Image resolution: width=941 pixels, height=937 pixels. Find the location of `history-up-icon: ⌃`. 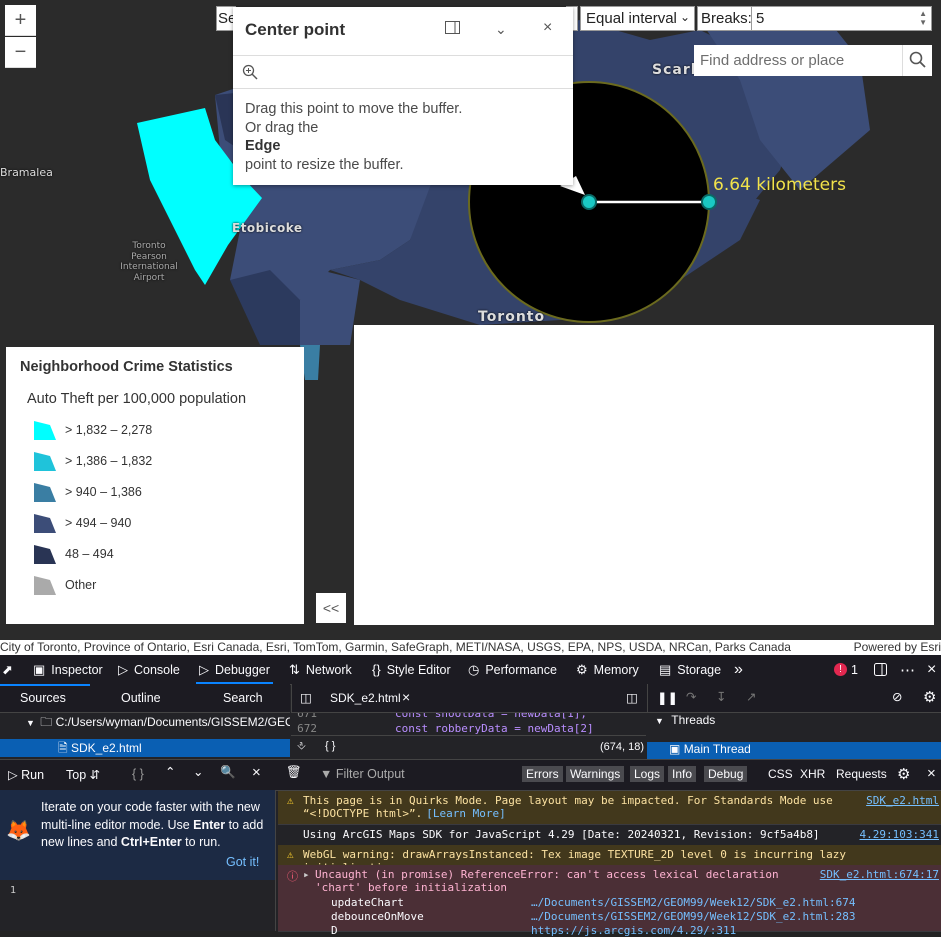

history-up-icon: ⌃ is located at coordinates (170, 771).